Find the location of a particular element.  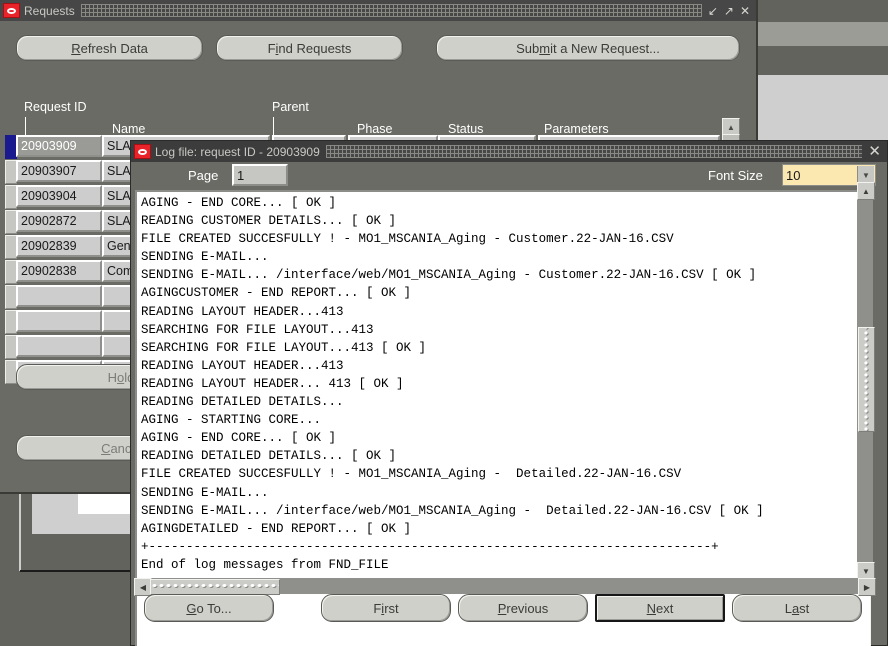

accel-char: G is located at coordinates (191, 608).